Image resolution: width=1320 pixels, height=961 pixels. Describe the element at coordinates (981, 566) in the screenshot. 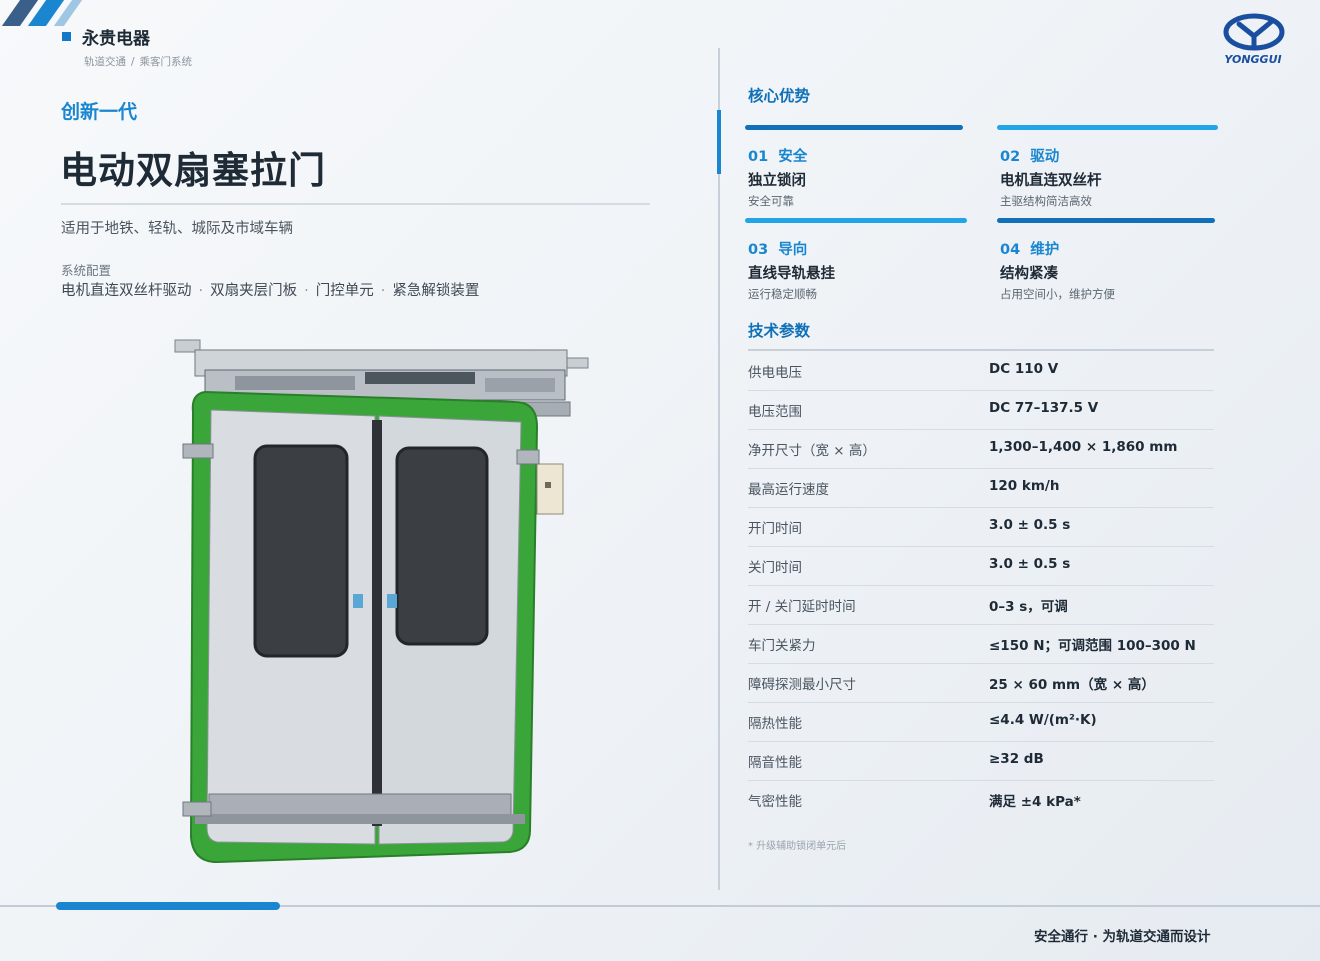

I see `spec-row: 关门时间 3.0 ± 0.5 s` at that location.